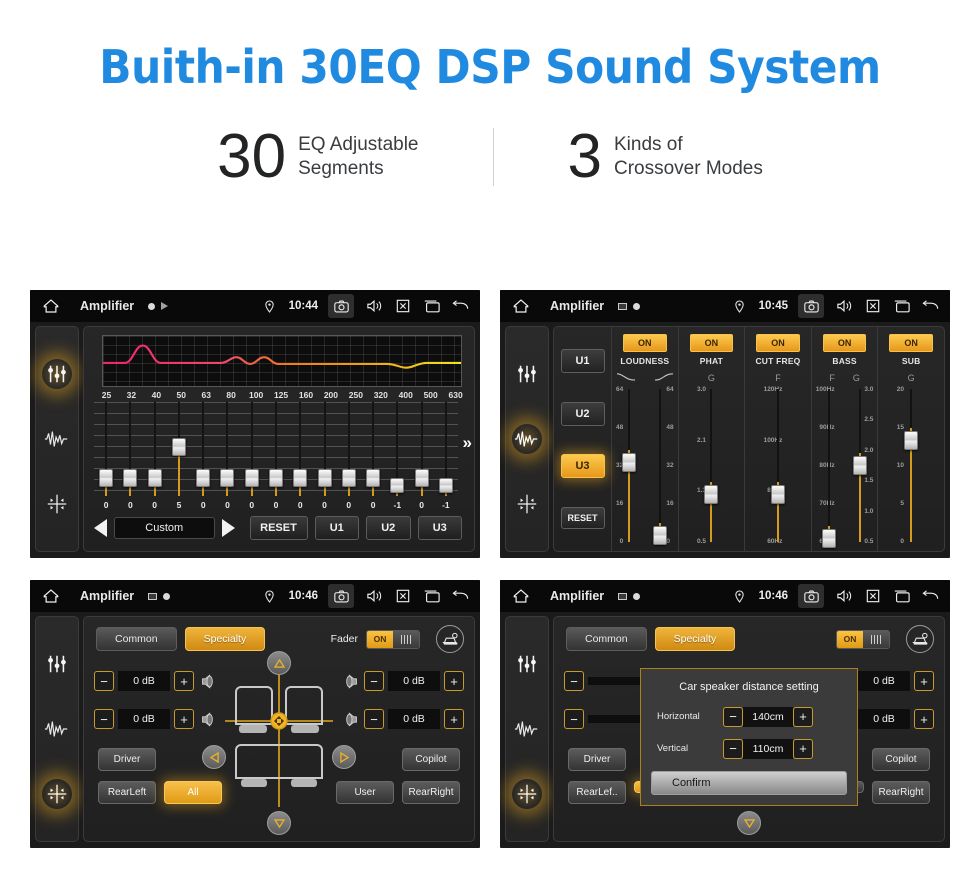  Describe the element at coordinates (911, 465) in the screenshot. I see `crossover-slider: 20 15 10 5 0` at that location.